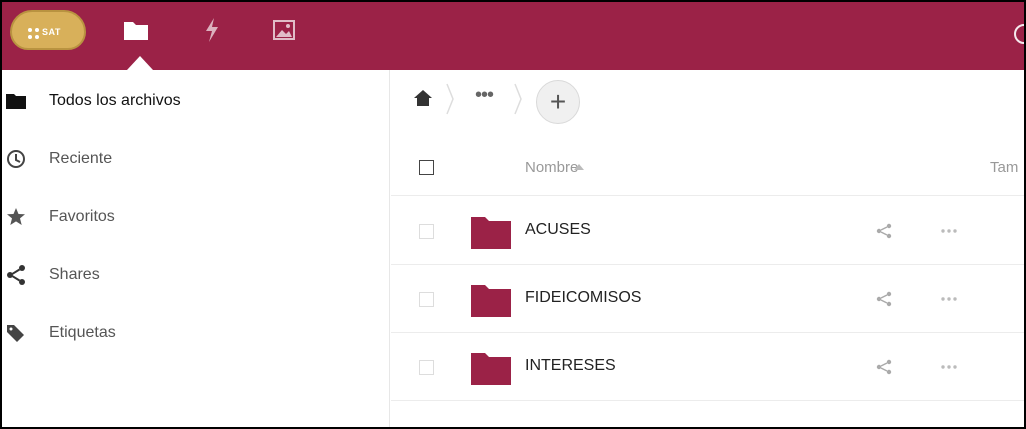 The image size is (1026, 429). What do you see at coordinates (195, 333) in the screenshot?
I see `sidebar-item-tags: Etiquetas` at bounding box center [195, 333].